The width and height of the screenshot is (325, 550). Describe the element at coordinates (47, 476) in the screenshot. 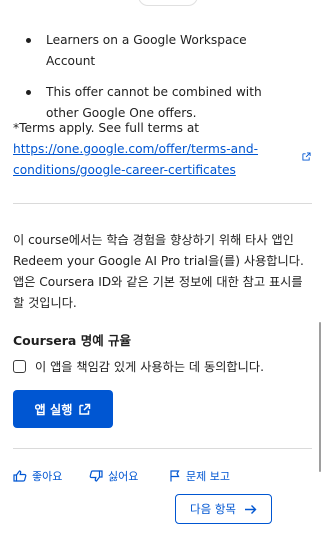

I see `like-label: 좋아요` at that location.